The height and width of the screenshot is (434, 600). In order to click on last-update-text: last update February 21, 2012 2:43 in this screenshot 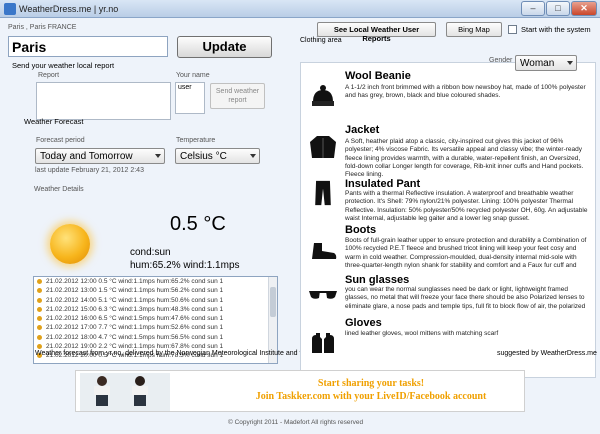, I will do `click(89, 170)`.